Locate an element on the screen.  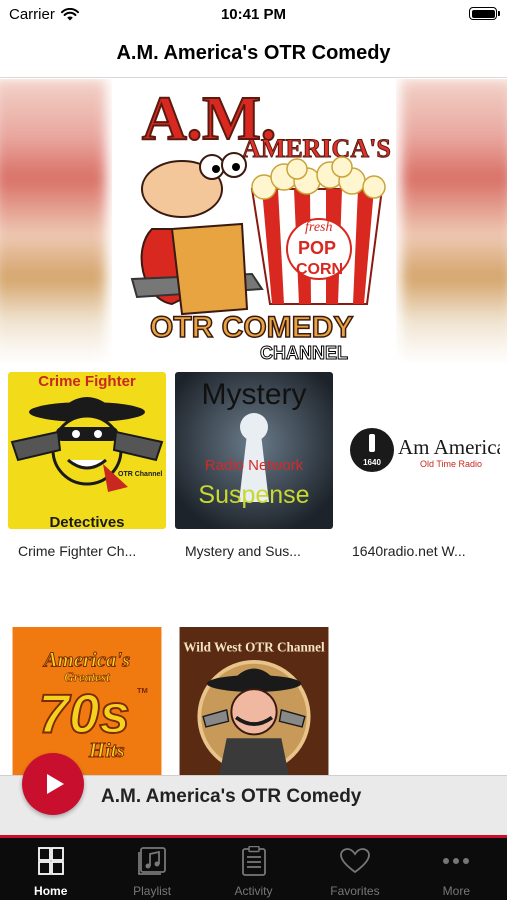
play-button is located at coordinates (53, 784).